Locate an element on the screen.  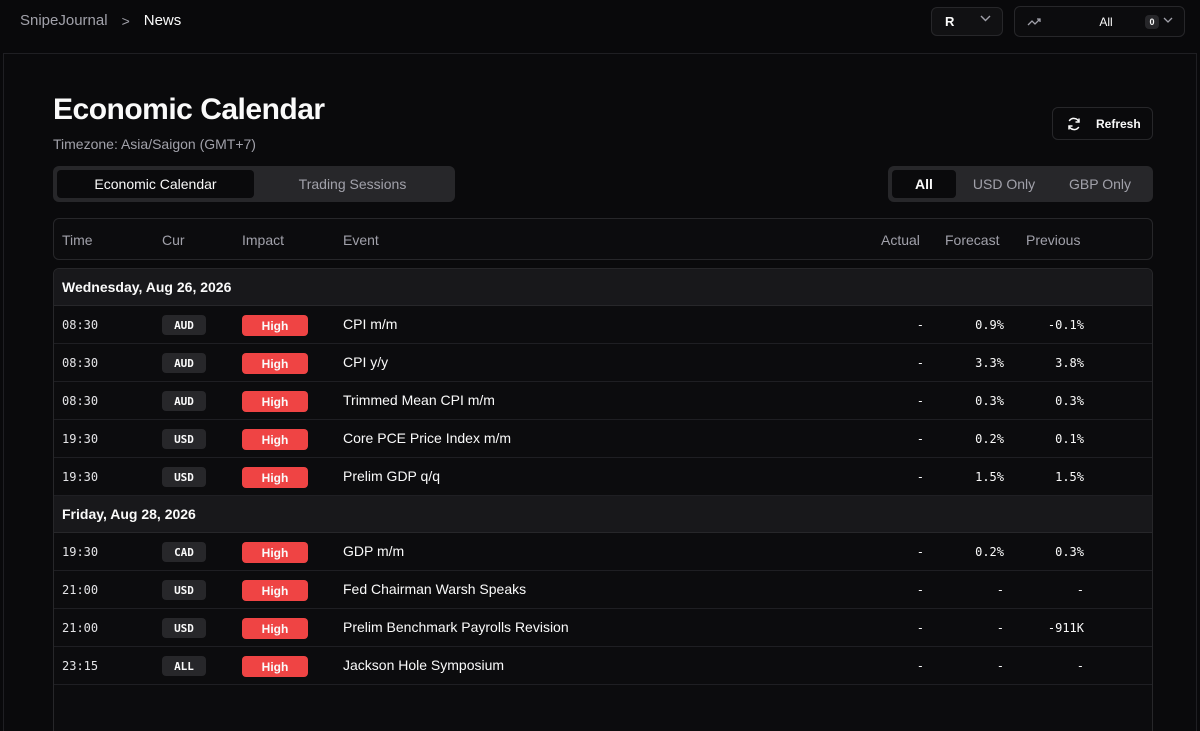
page-title: Economic Calendar is located at coordinates (189, 109).